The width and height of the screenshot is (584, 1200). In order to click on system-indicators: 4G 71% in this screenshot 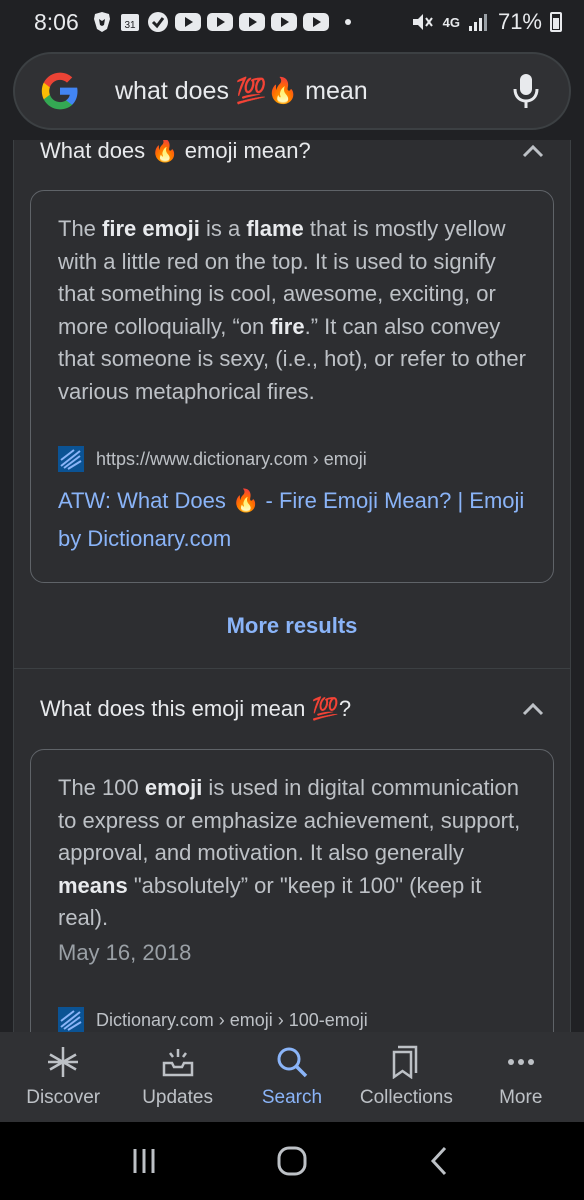, I will do `click(486, 22)`.